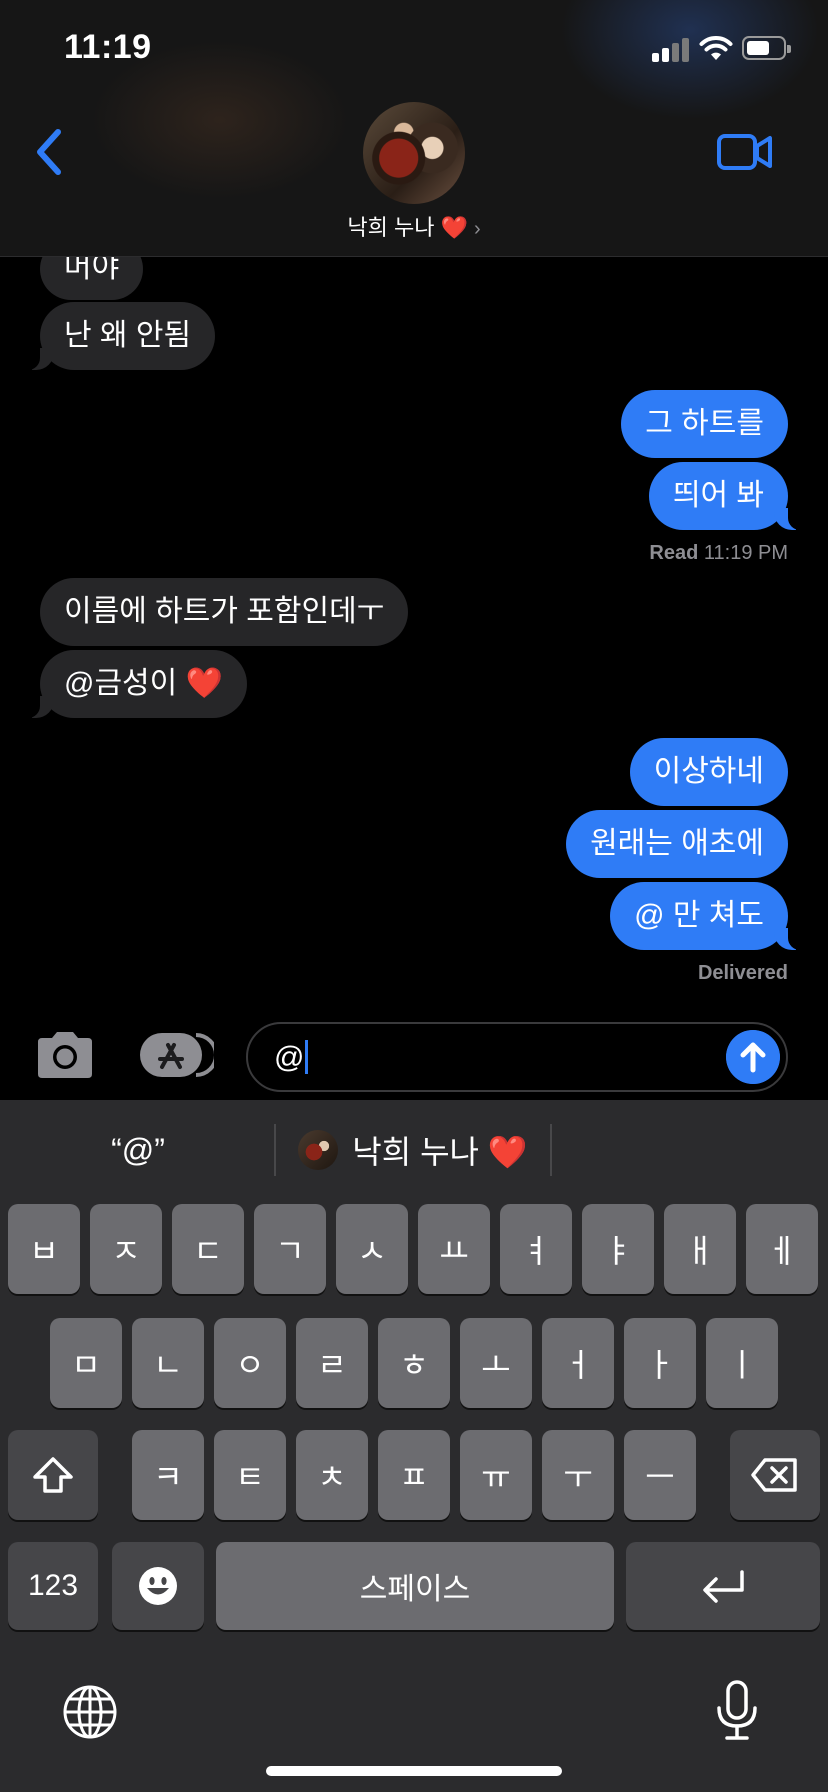  I want to click on key-letter: ㅜ, so click(578, 1475).